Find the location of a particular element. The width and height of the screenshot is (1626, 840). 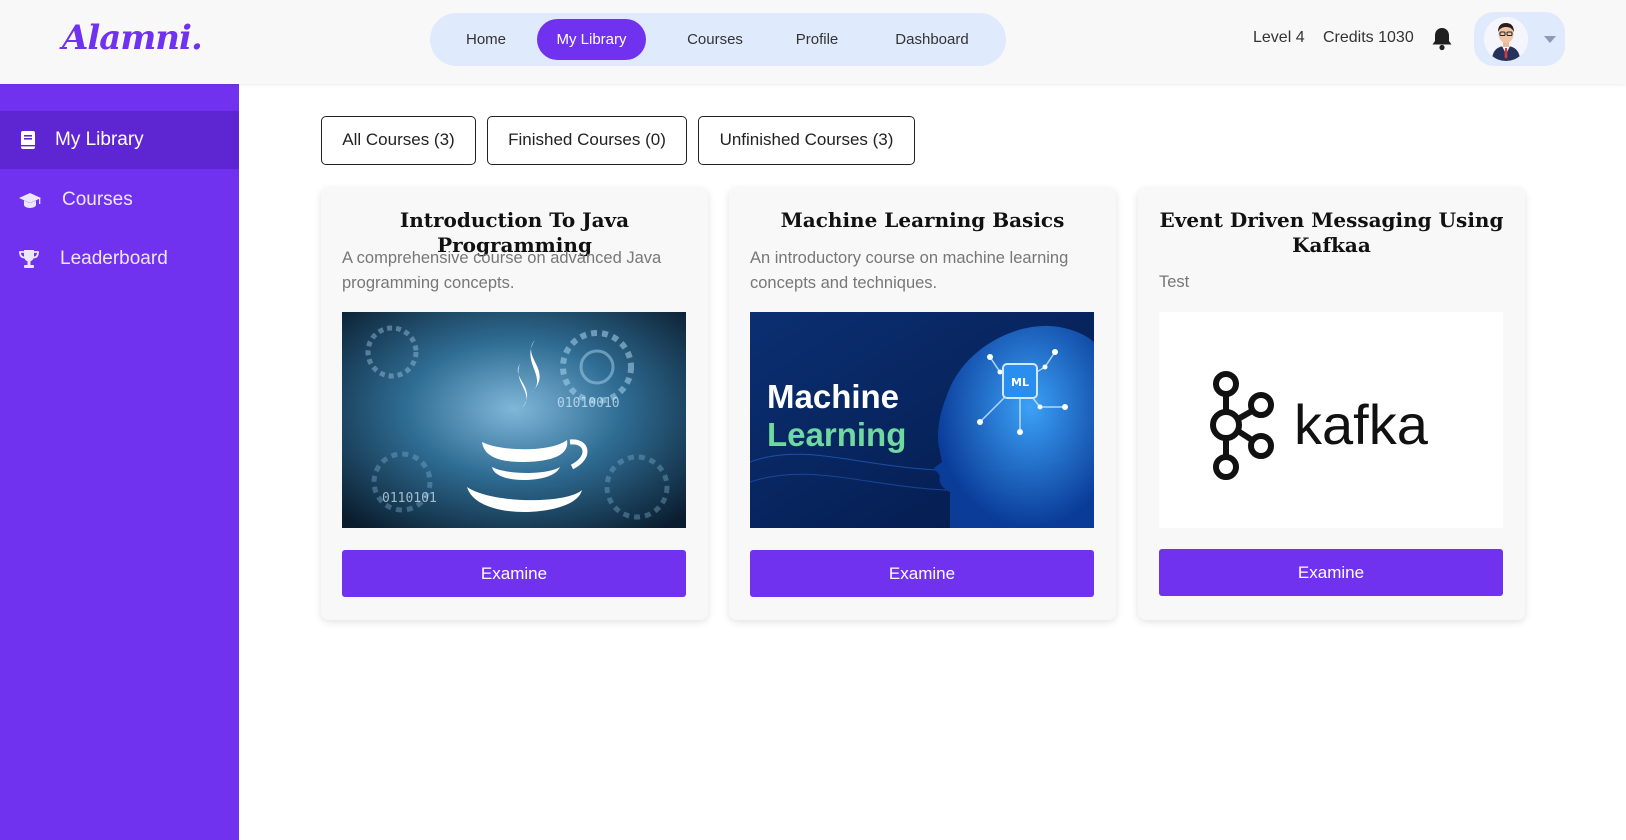

sidebar-item-courses: Courses is located at coordinates (119, 200).